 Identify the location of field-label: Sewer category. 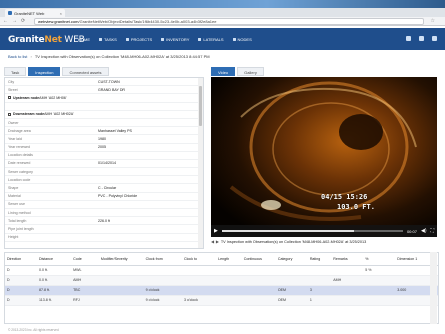
(20, 171).